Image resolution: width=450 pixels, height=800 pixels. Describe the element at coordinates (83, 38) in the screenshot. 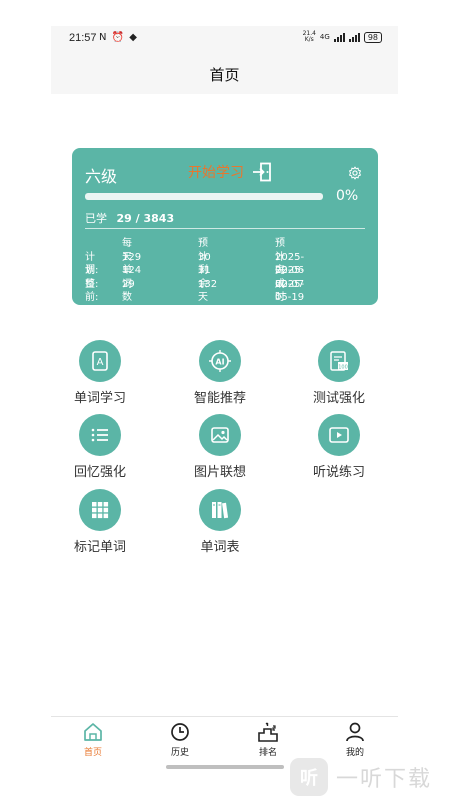

I see `status-time: 21:57` at that location.